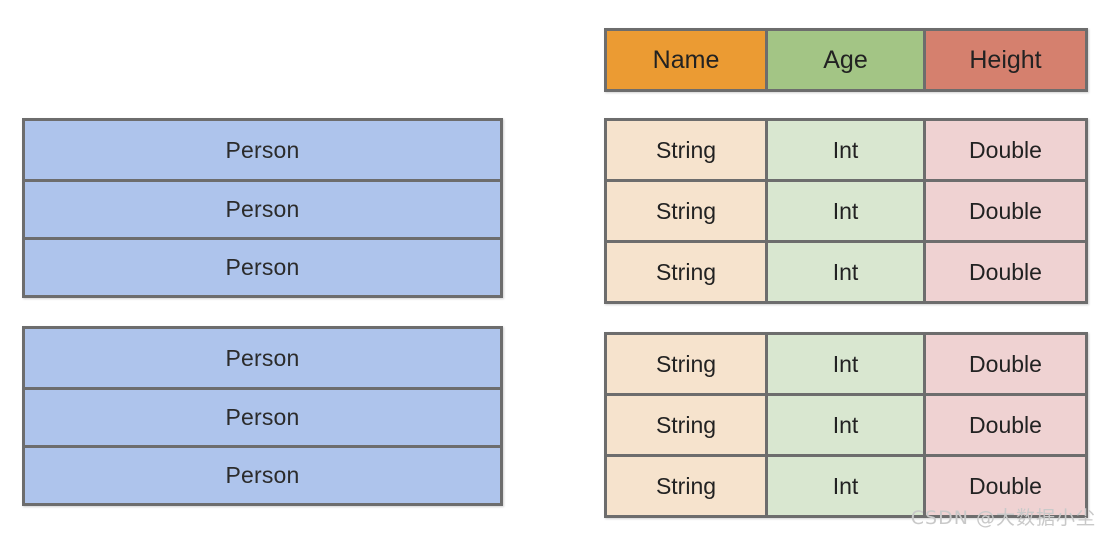 The width and height of the screenshot is (1108, 534). I want to click on column-header-age: Age, so click(844, 60).